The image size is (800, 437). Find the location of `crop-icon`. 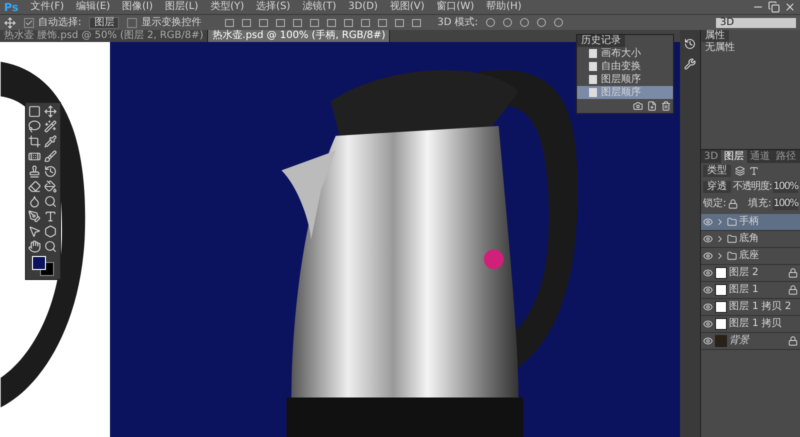

crop-icon is located at coordinates (34, 141).